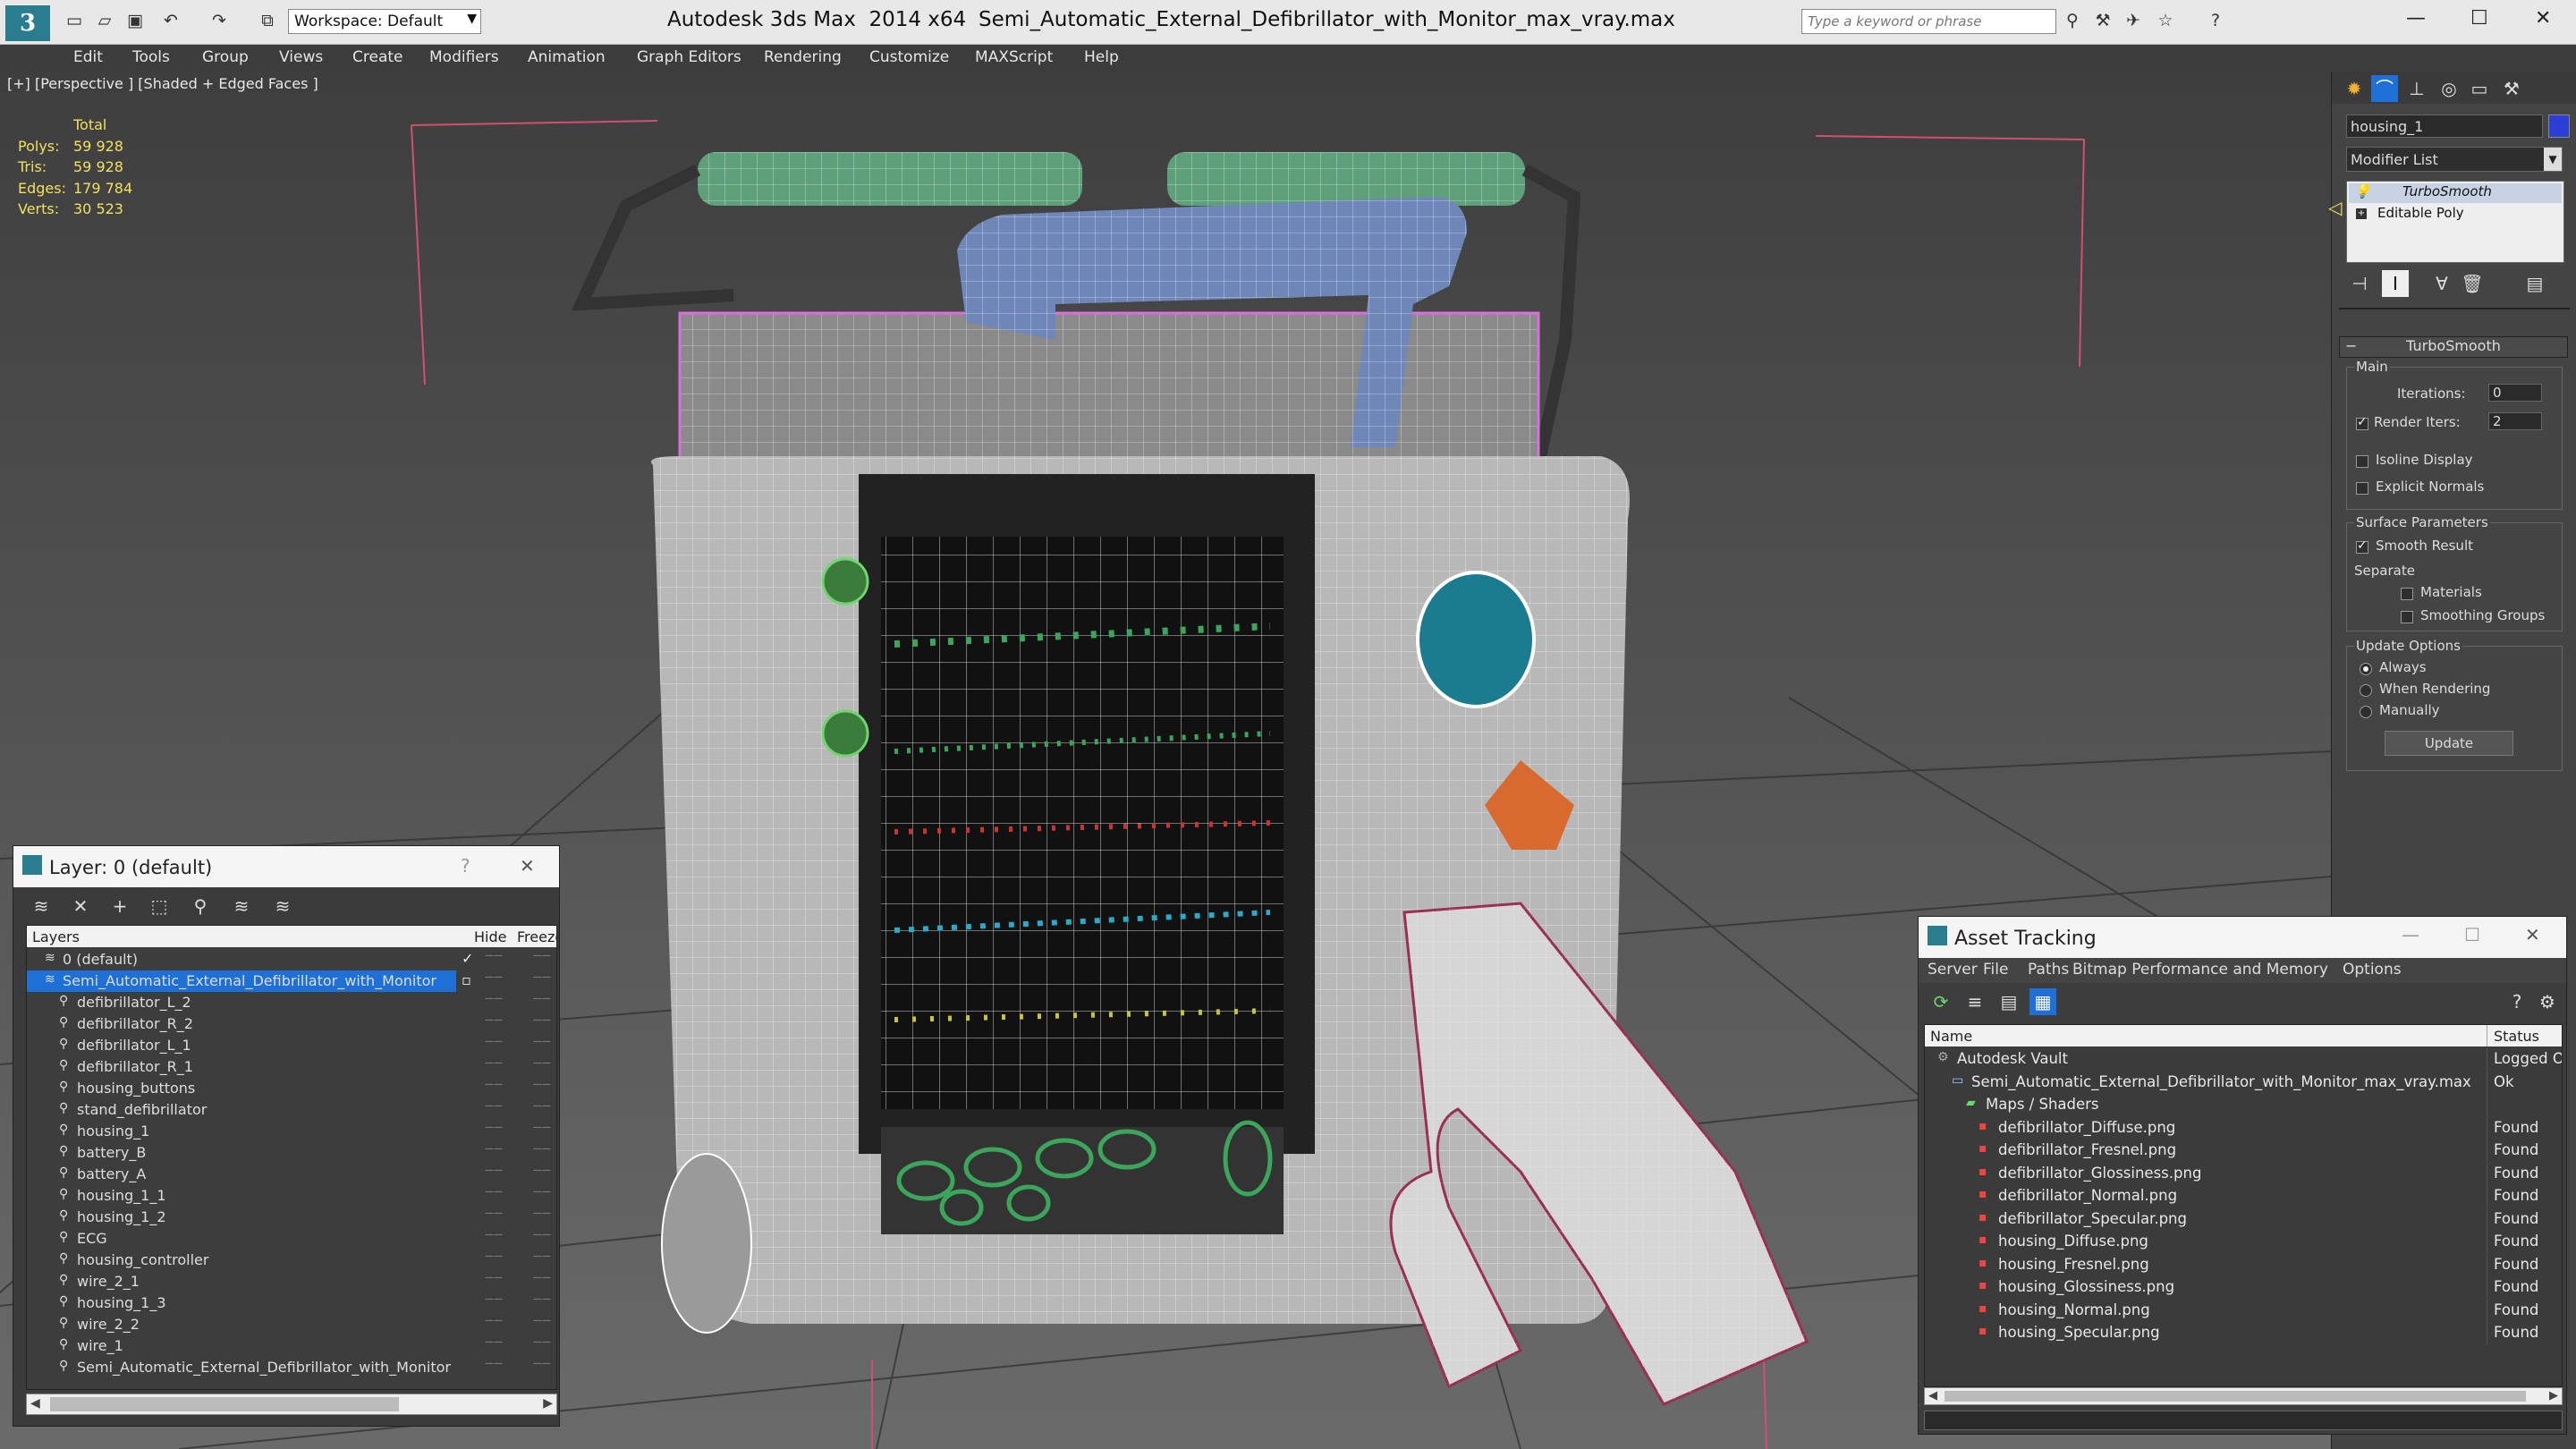 The width and height of the screenshot is (2576, 1449). What do you see at coordinates (1953, 970) in the screenshot?
I see `asset-menu-server: Server` at bounding box center [1953, 970].